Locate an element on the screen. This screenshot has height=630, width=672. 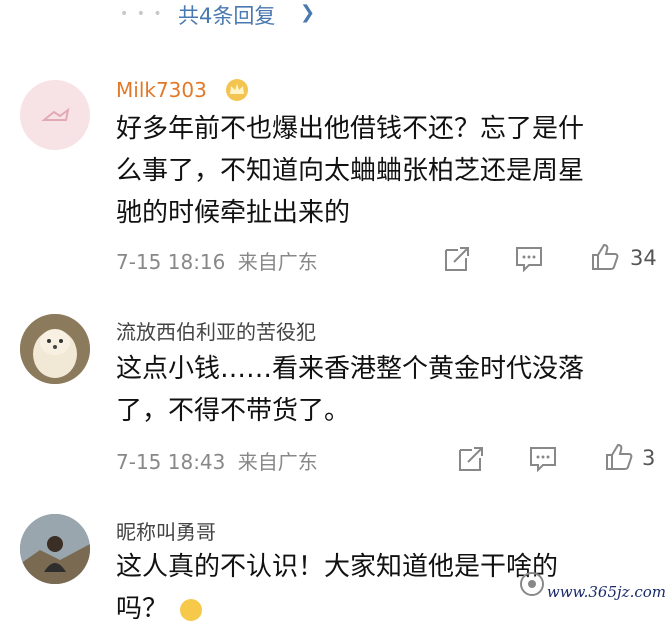
vip-crown-icon is located at coordinates (237, 90).